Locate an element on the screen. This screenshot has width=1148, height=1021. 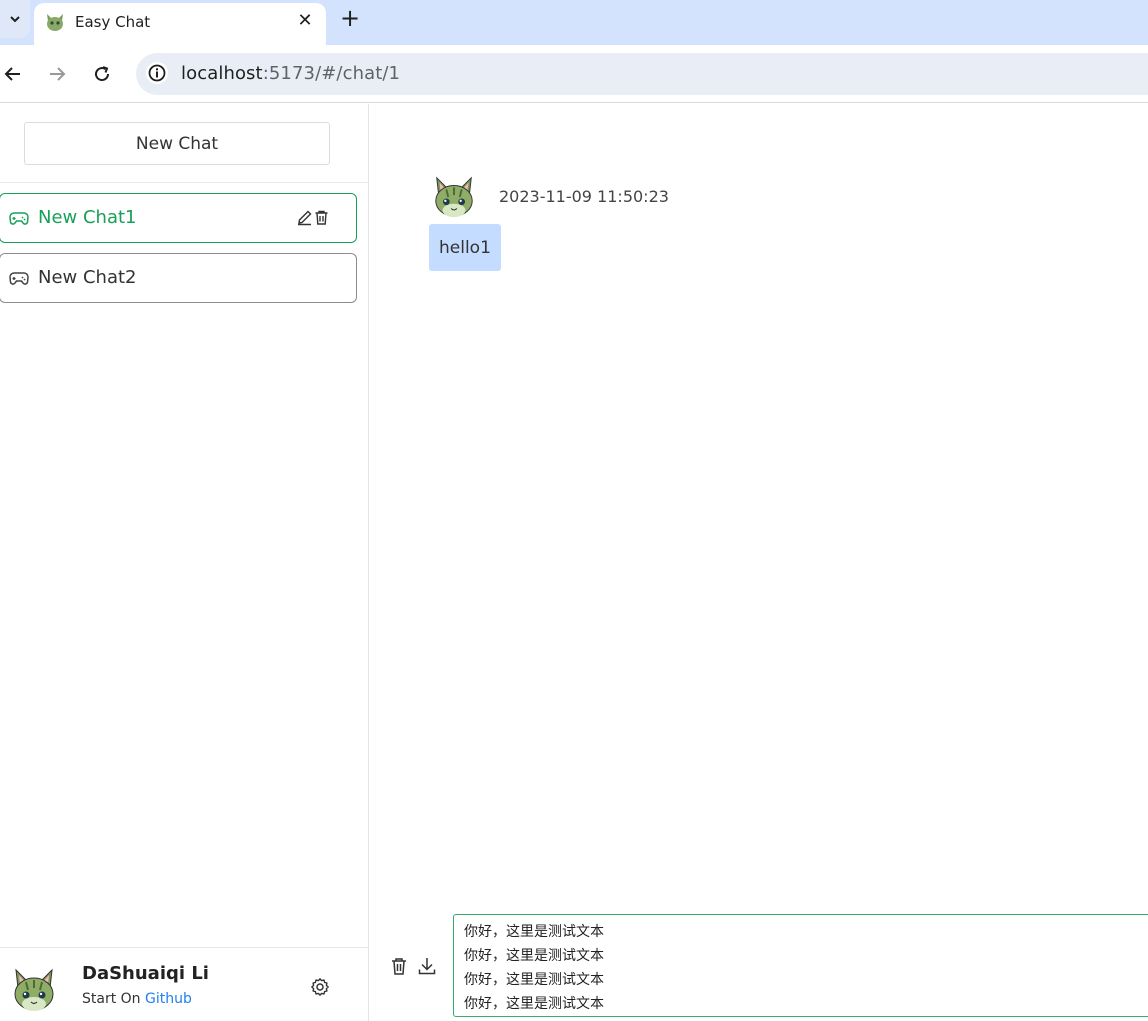
user-name: DaShuaiqi Li is located at coordinates (145, 973).